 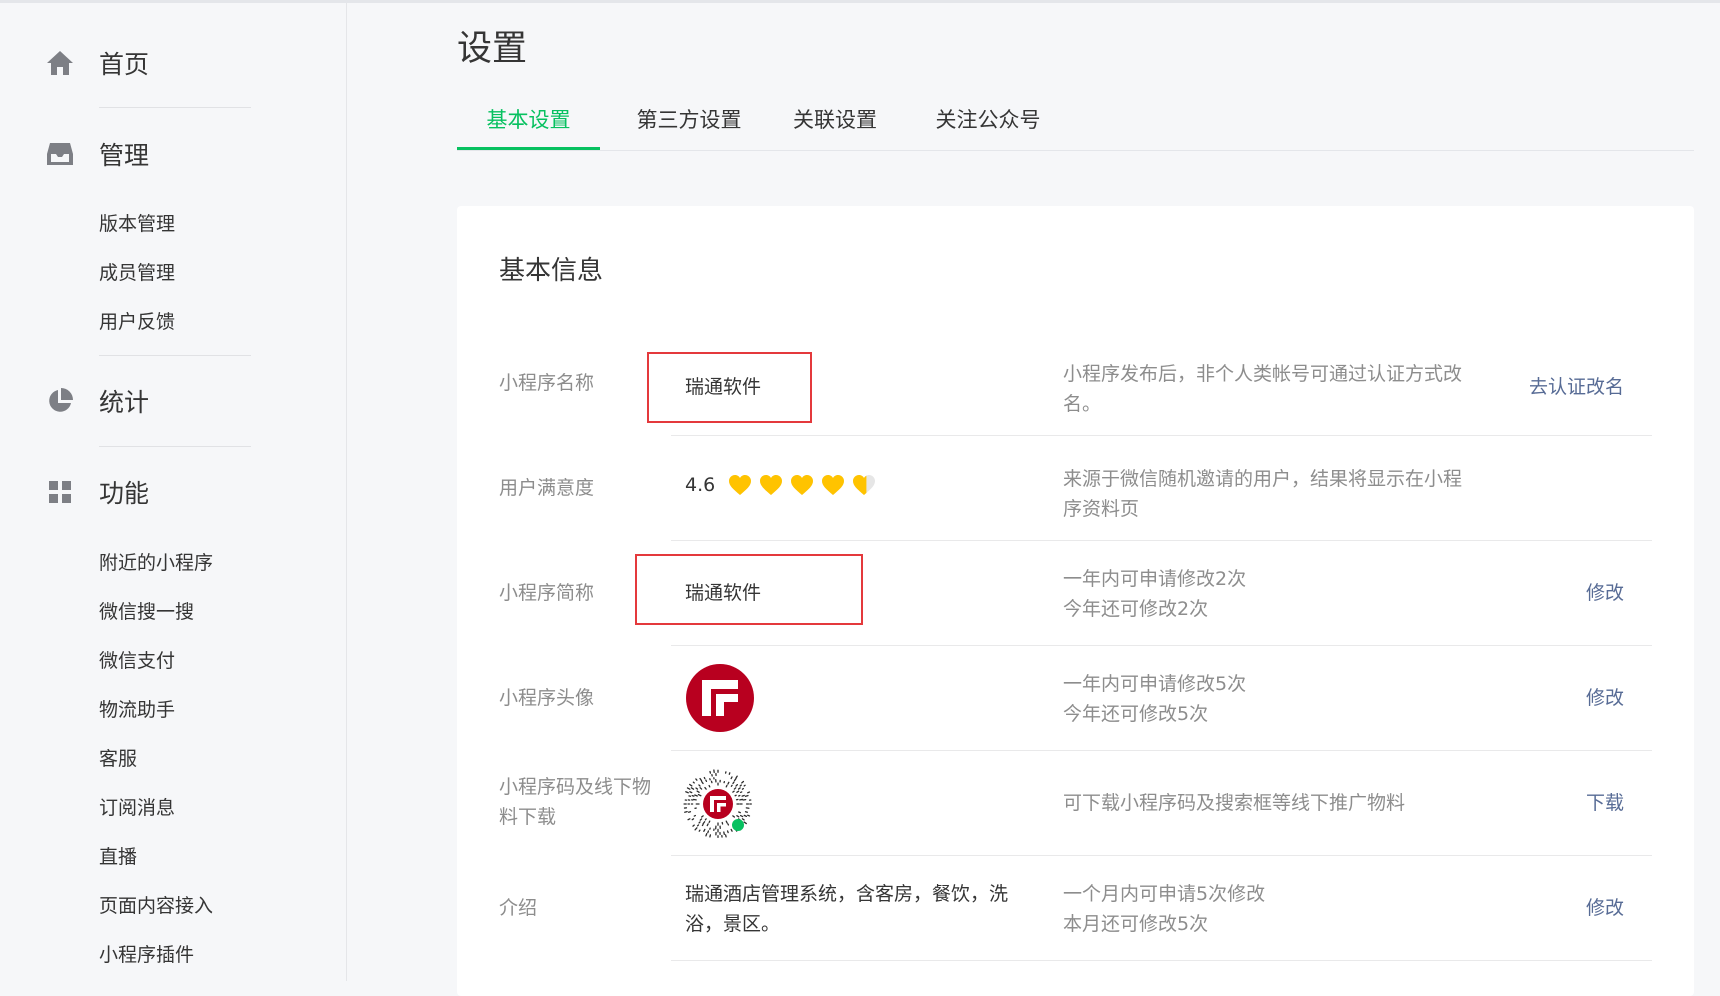 I want to click on rating-value: 4.6, so click(x=700, y=485).